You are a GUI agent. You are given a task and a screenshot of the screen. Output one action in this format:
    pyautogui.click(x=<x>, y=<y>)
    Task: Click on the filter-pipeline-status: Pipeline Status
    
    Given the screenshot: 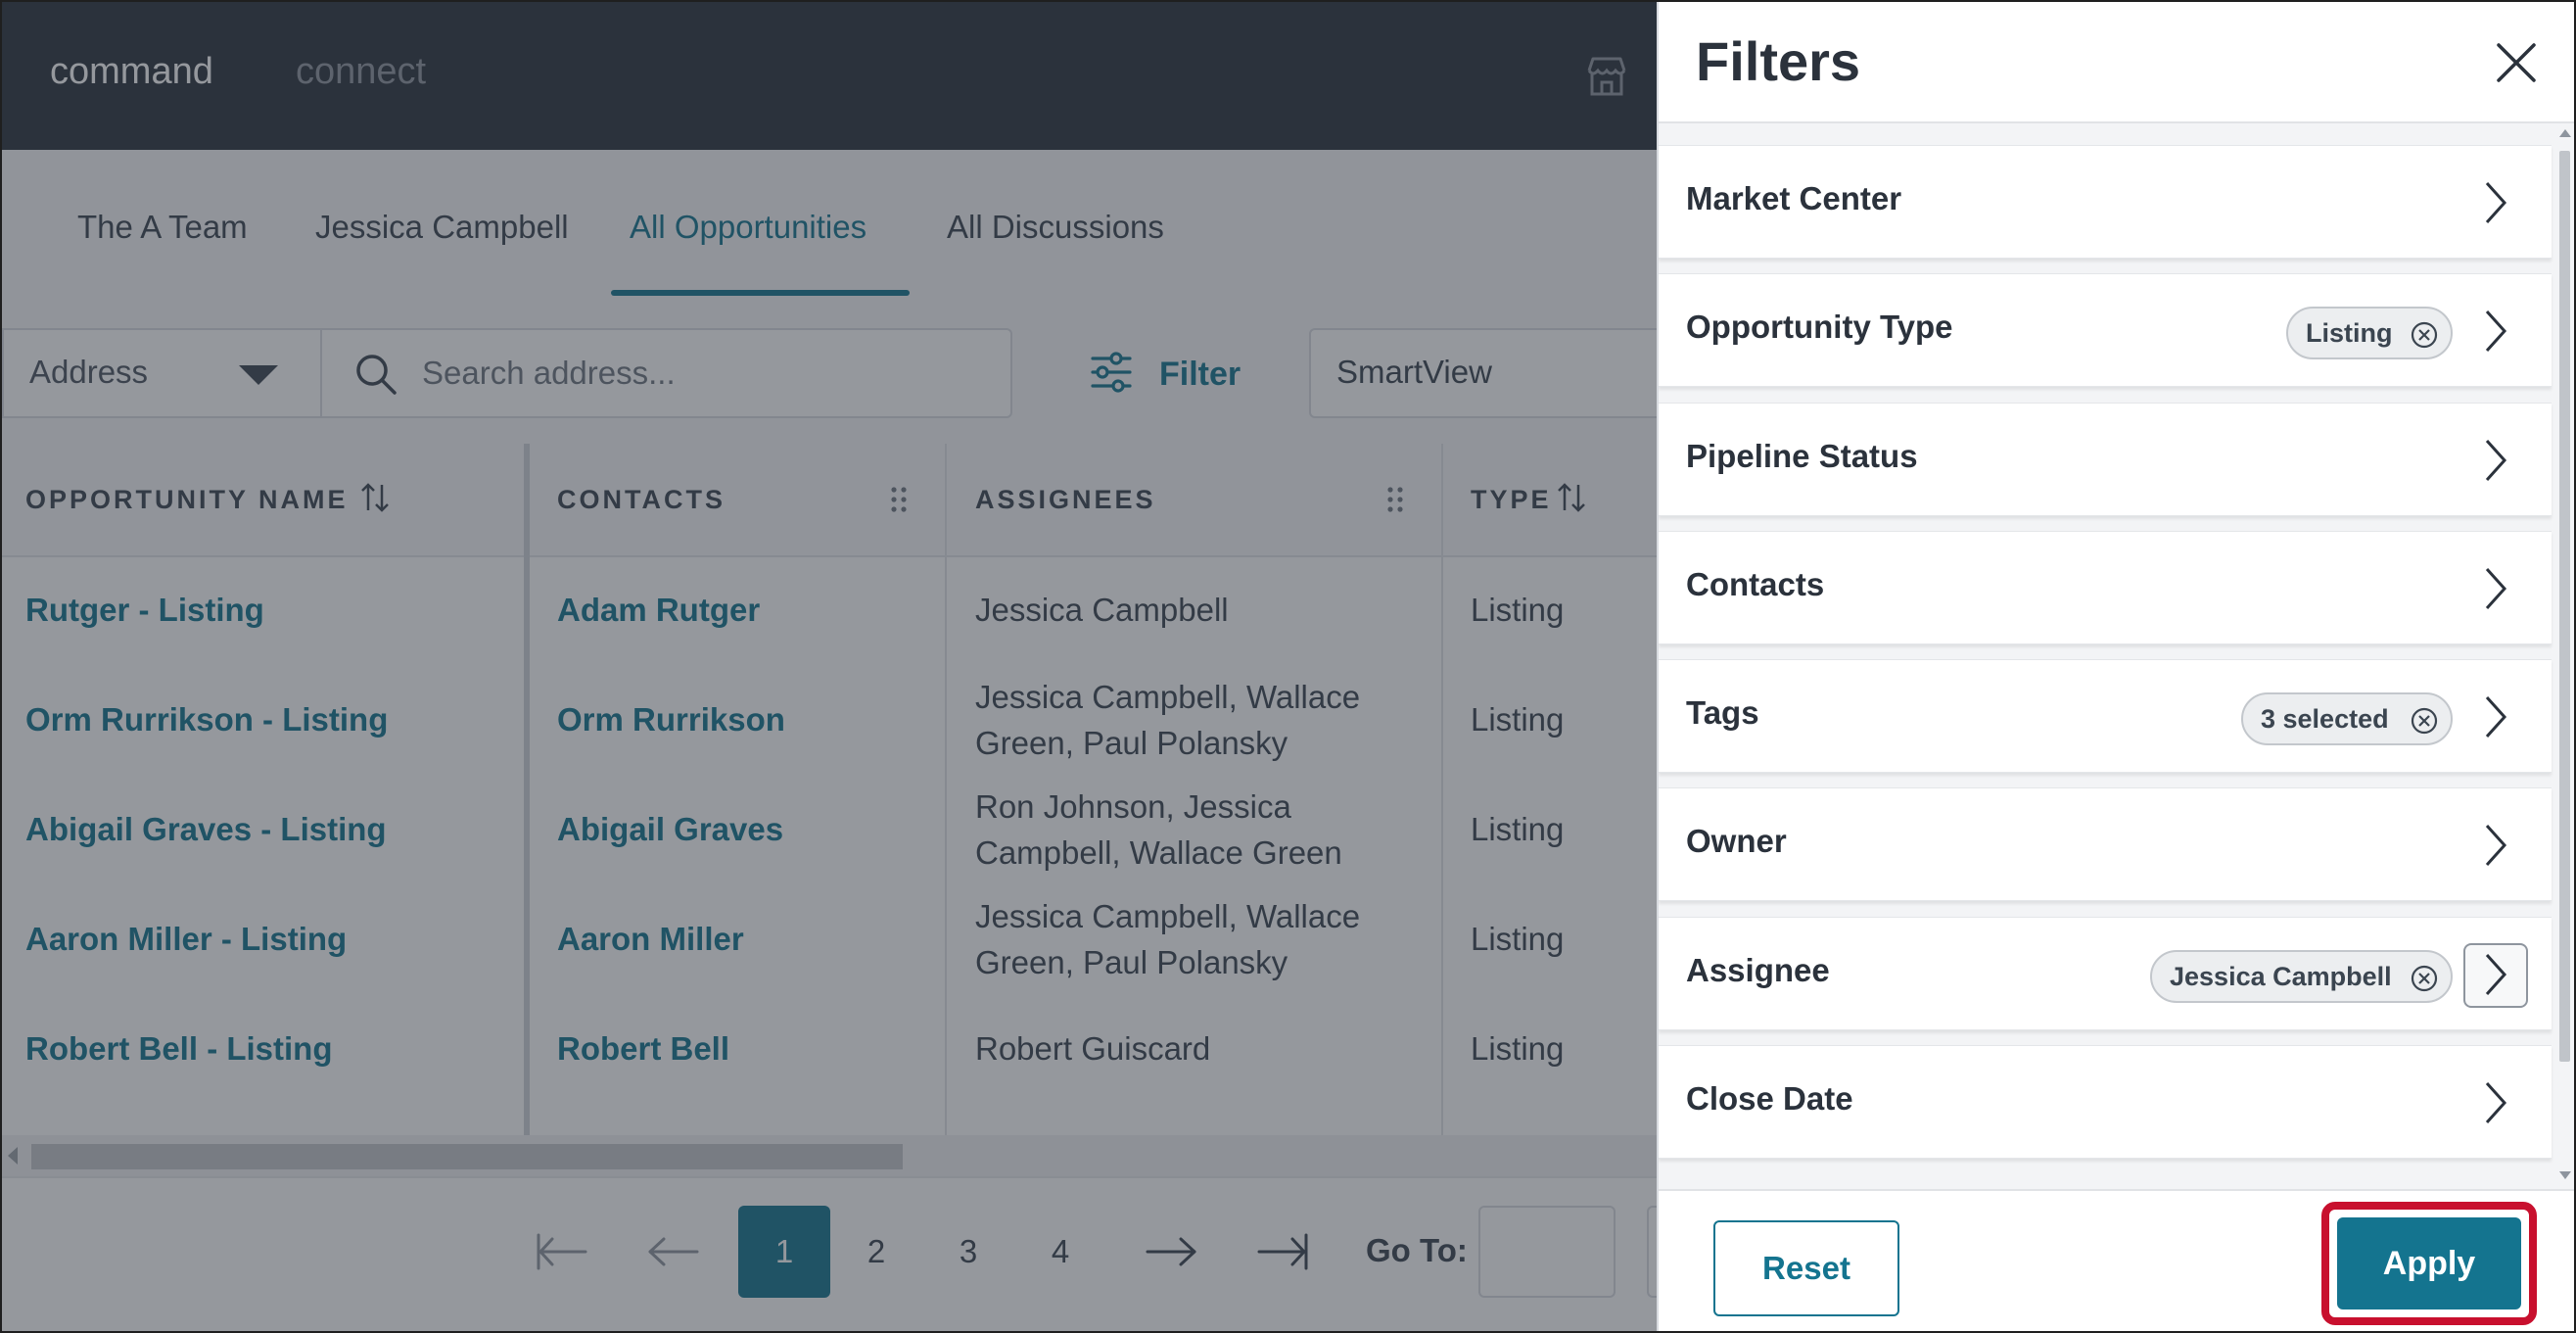 What is the action you would take?
    pyautogui.click(x=2105, y=459)
    